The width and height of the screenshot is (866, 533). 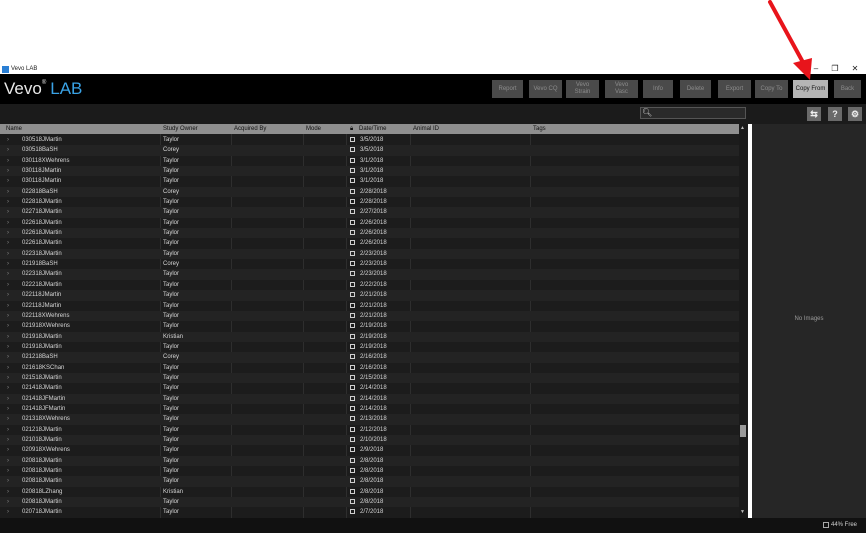 I want to click on table-row: › 021018JMartin Taylor 2/10/2018, so click(x=370, y=440).